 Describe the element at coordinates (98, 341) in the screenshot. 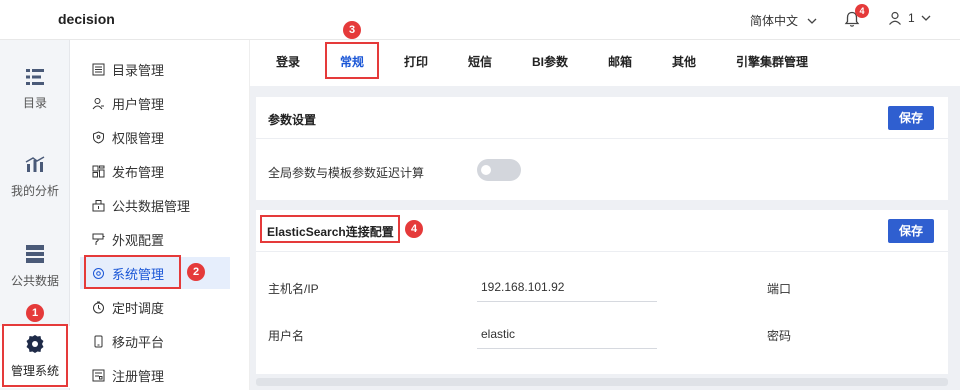

I see `mobile-icon` at that location.